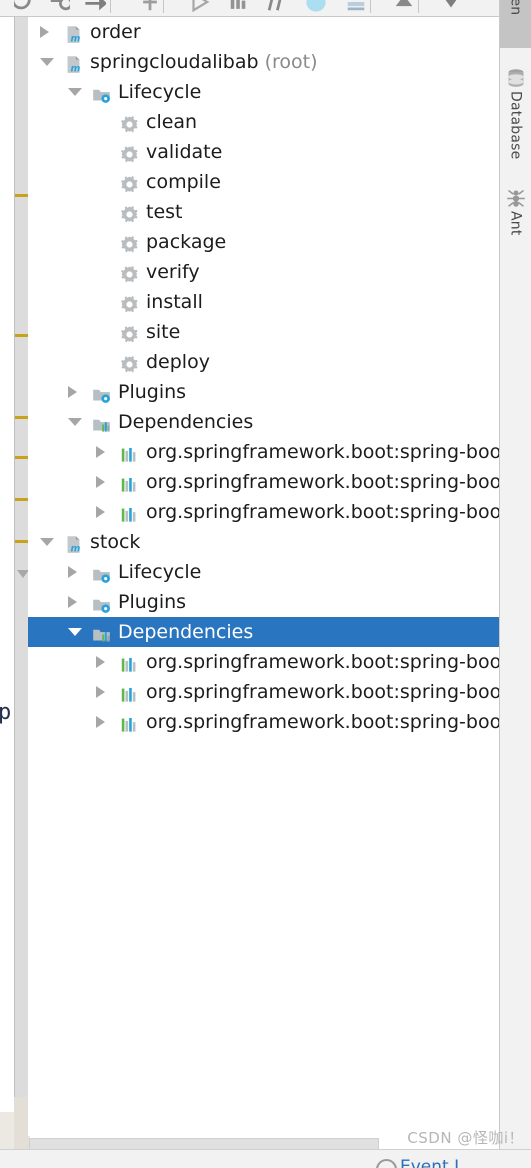 This screenshot has width=531, height=1168. What do you see at coordinates (60, 6) in the screenshot?
I see `generate-sources-icon` at bounding box center [60, 6].